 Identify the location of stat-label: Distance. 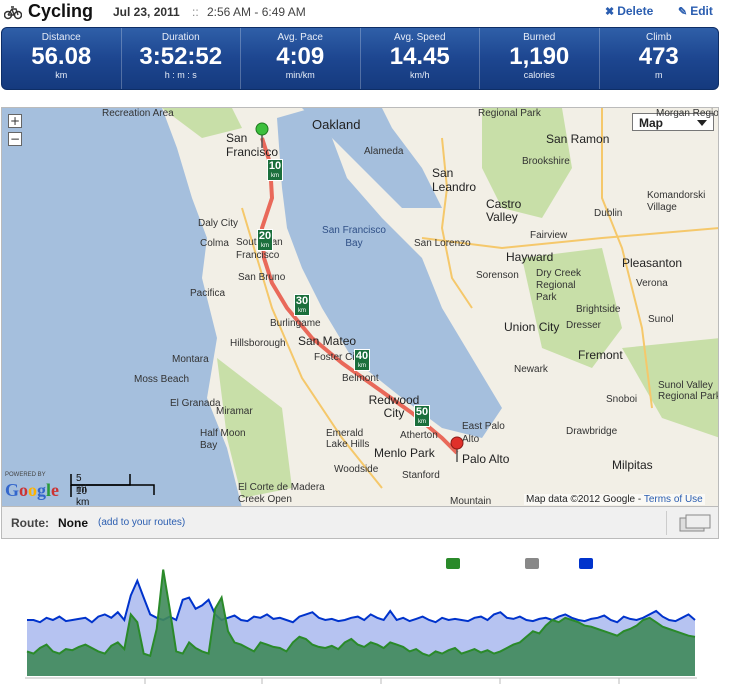
(61, 37).